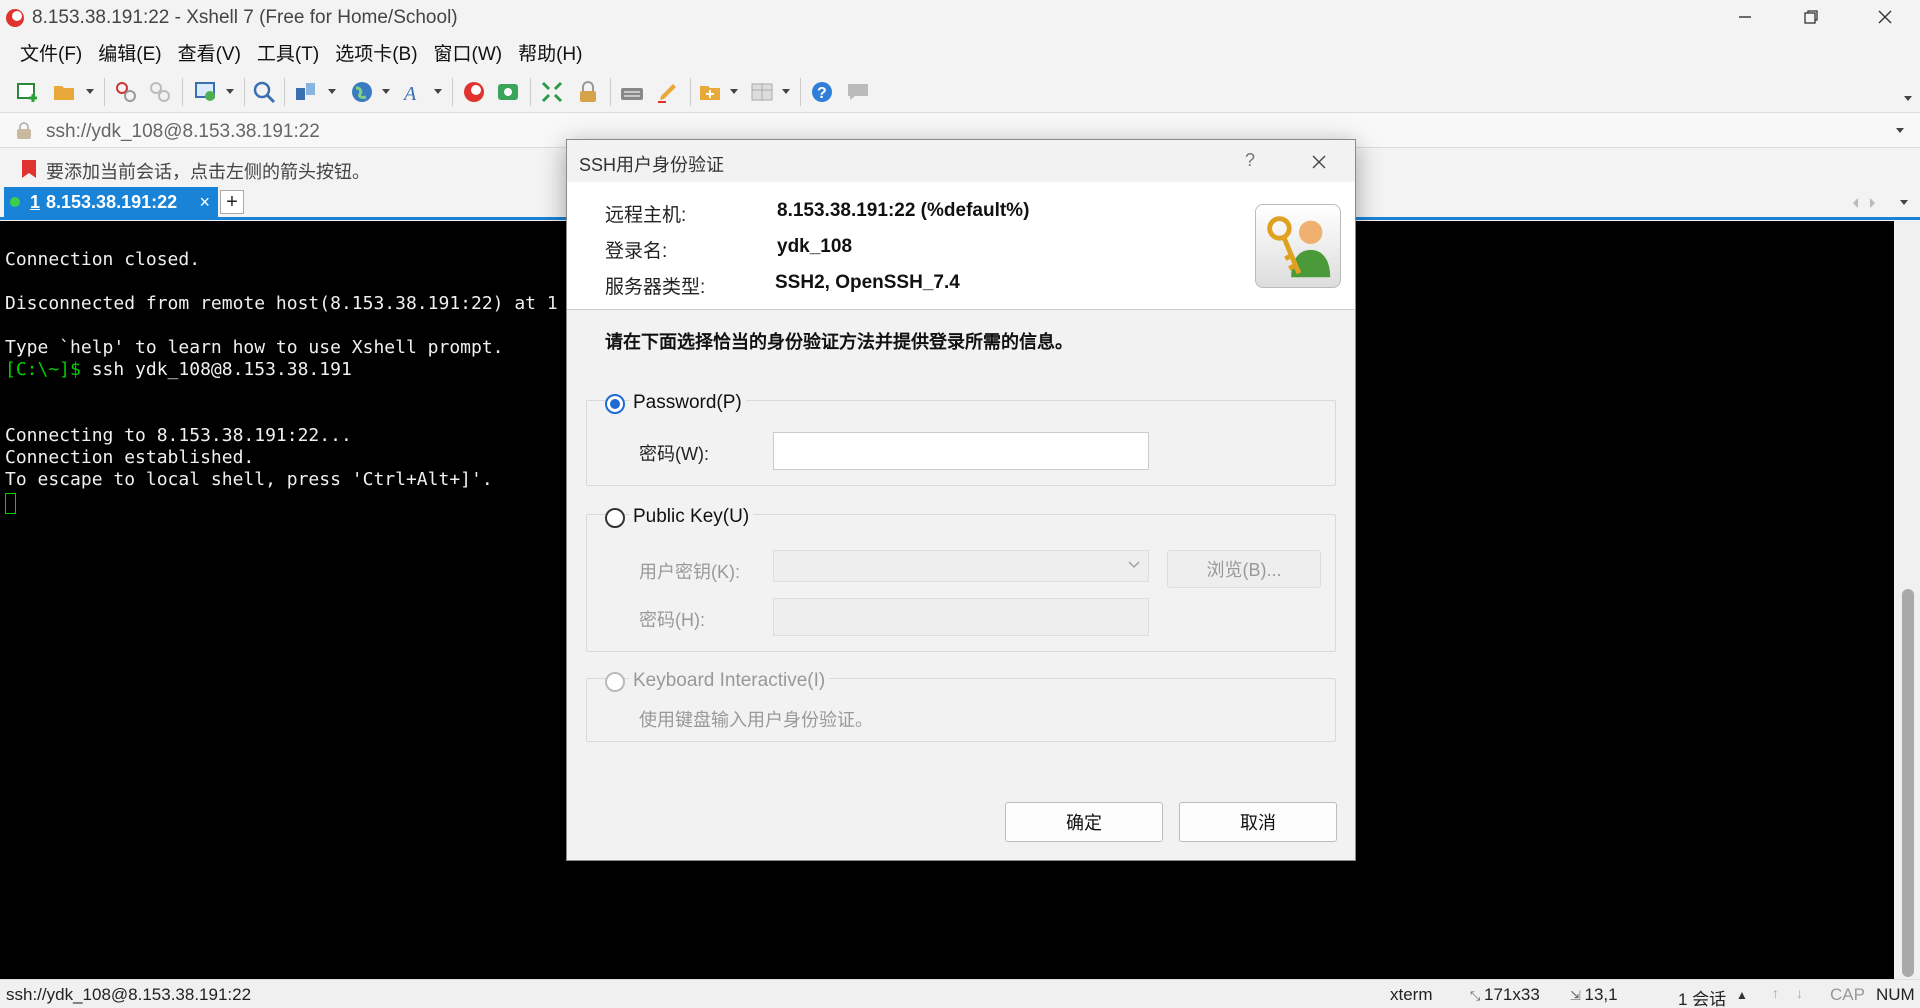  Describe the element at coordinates (1847, 994) in the screenshot. I see `status-cap: CAP` at that location.